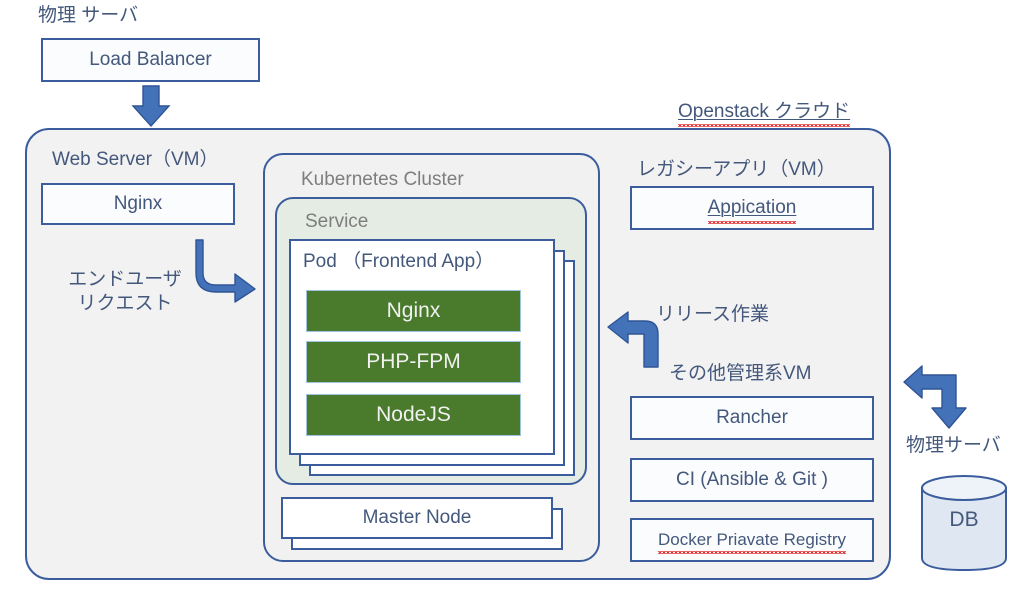  I want to click on web-server-nginx-label: Nginx, so click(138, 203).